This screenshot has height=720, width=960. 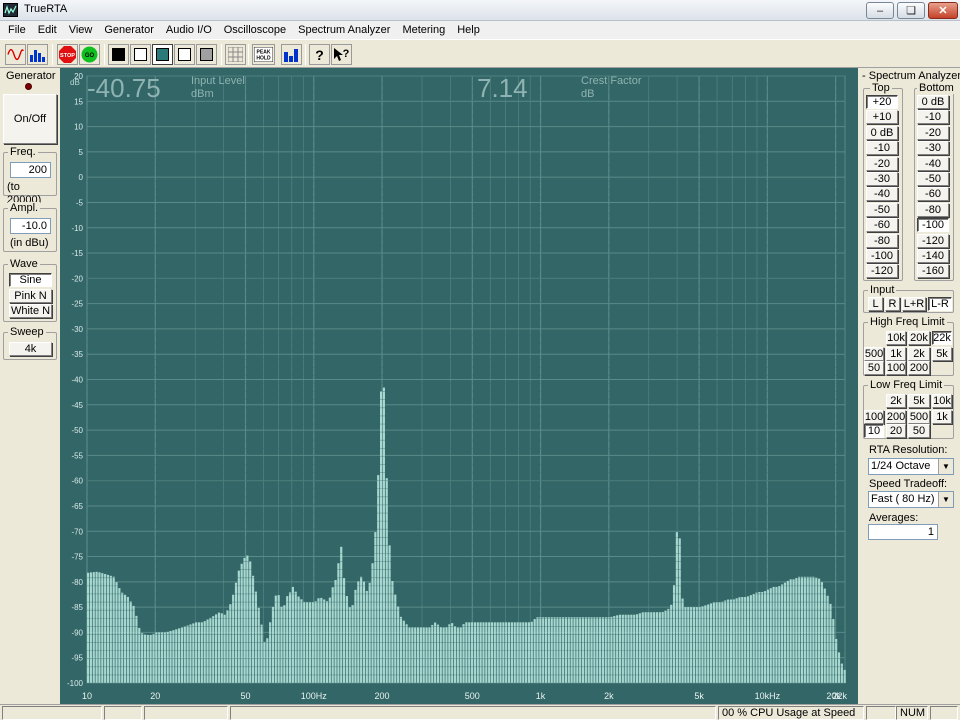 What do you see at coordinates (933, 102) in the screenshot?
I see `bottom-range-button: 0 dB` at bounding box center [933, 102].